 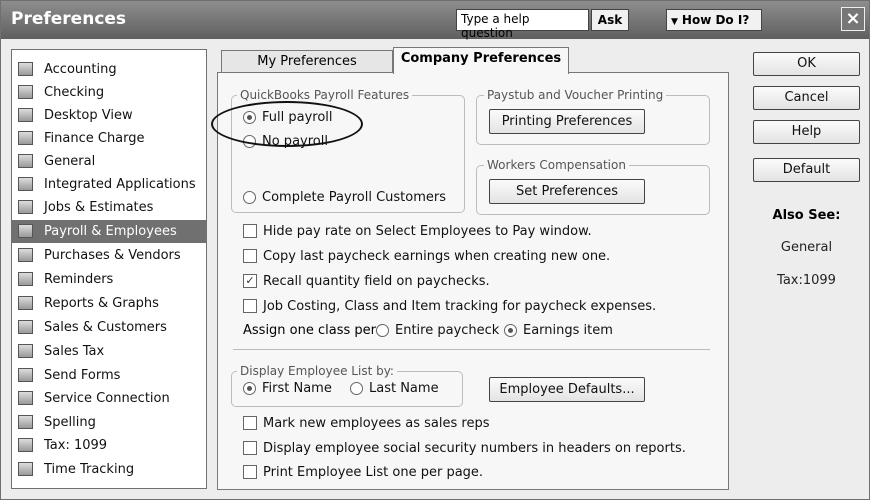 I want to click on jobs-estimates-icon, so click(x=25, y=207).